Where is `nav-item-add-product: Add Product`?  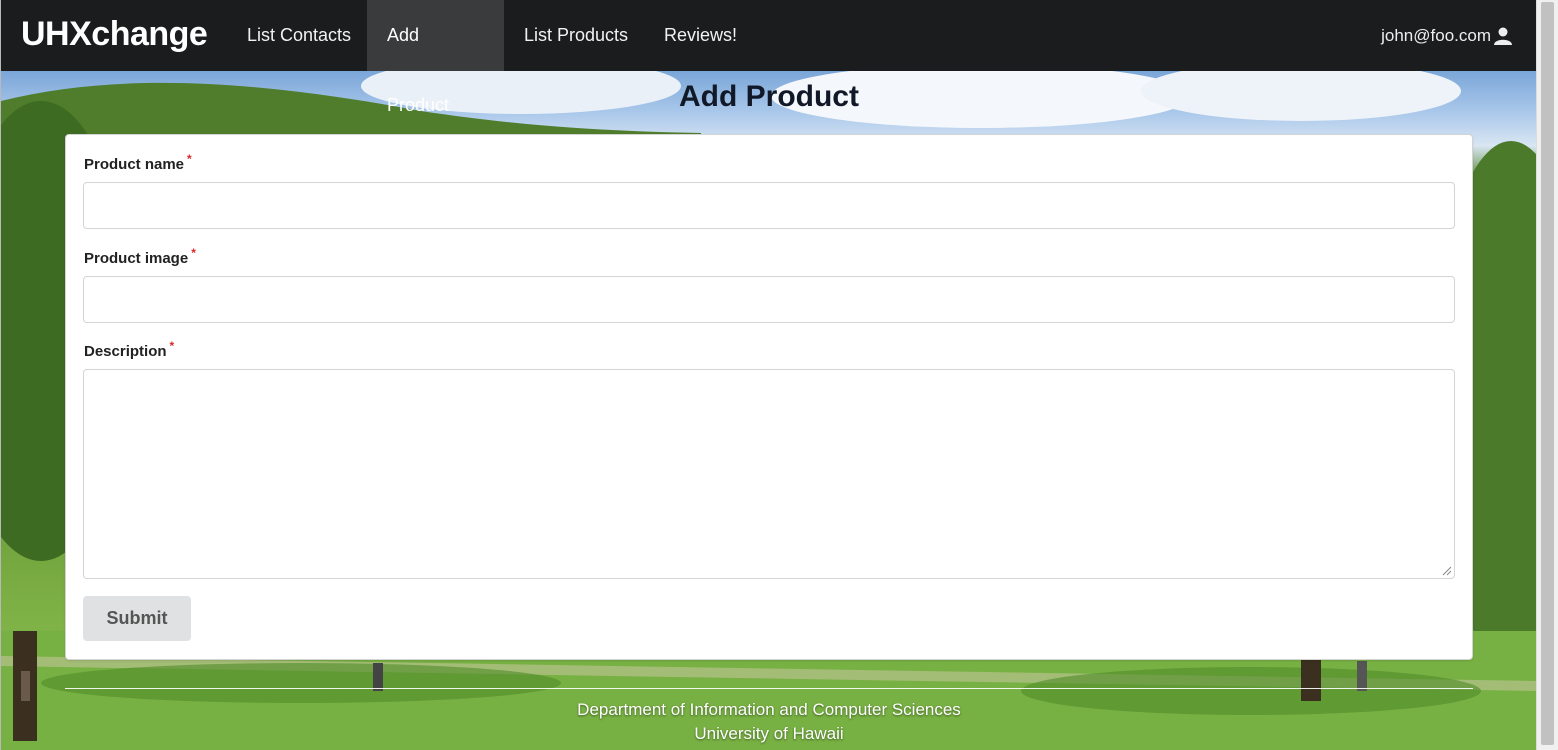 nav-item-add-product: Add Product is located at coordinates (435, 57).